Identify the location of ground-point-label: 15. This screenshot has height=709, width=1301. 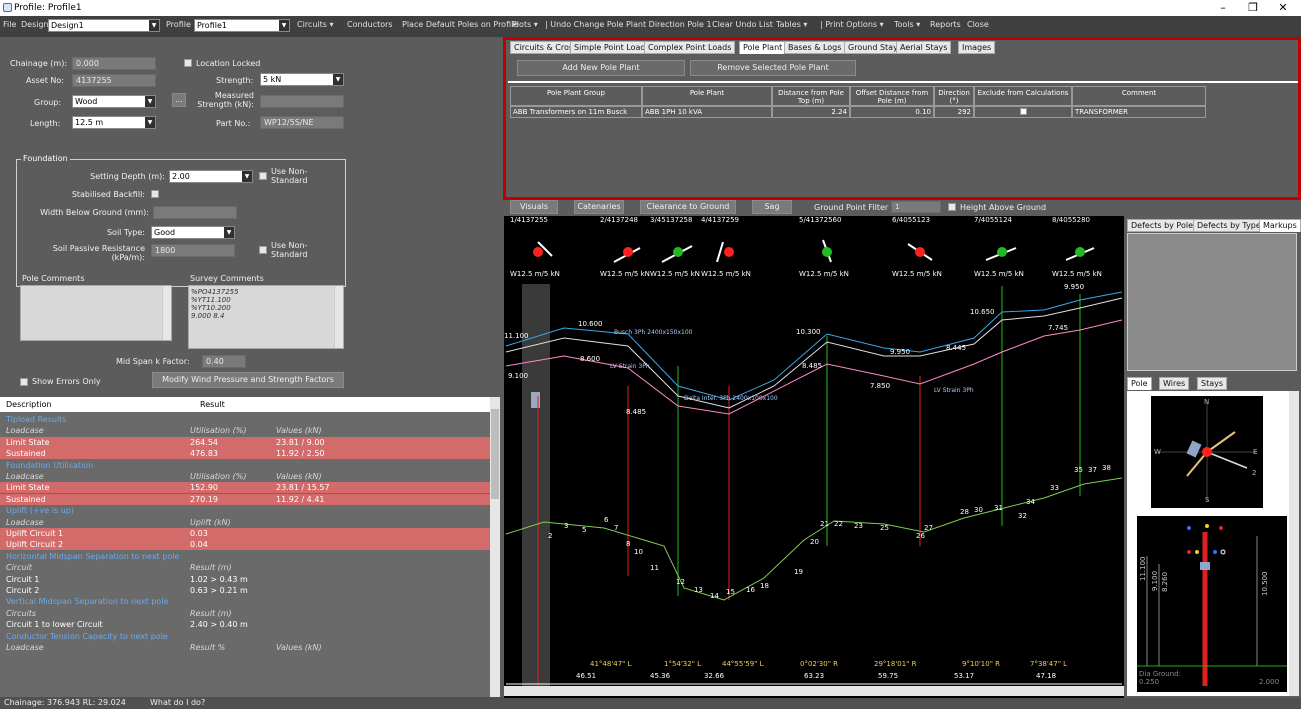
(730, 592).